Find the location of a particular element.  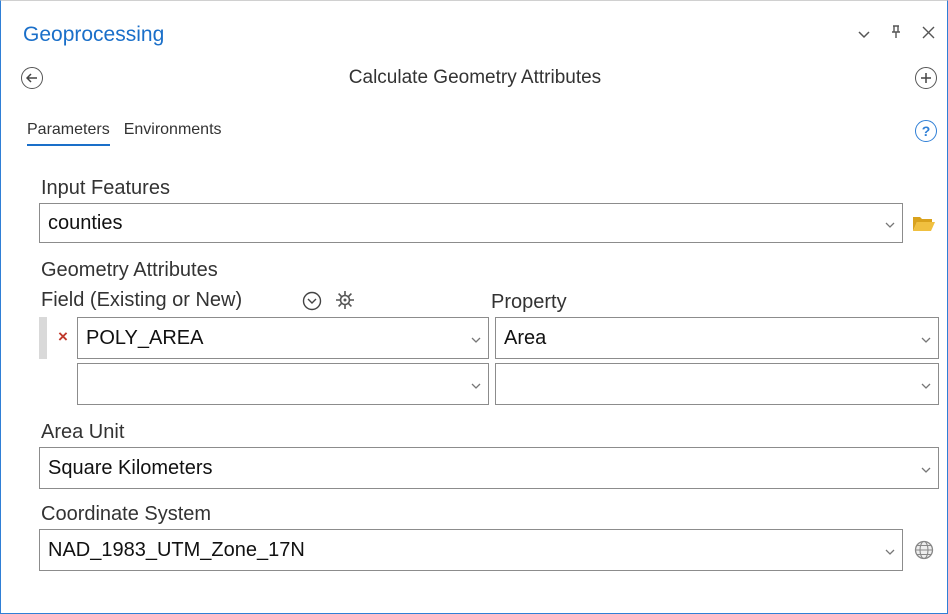

browse-folder-icon is located at coordinates (924, 223).